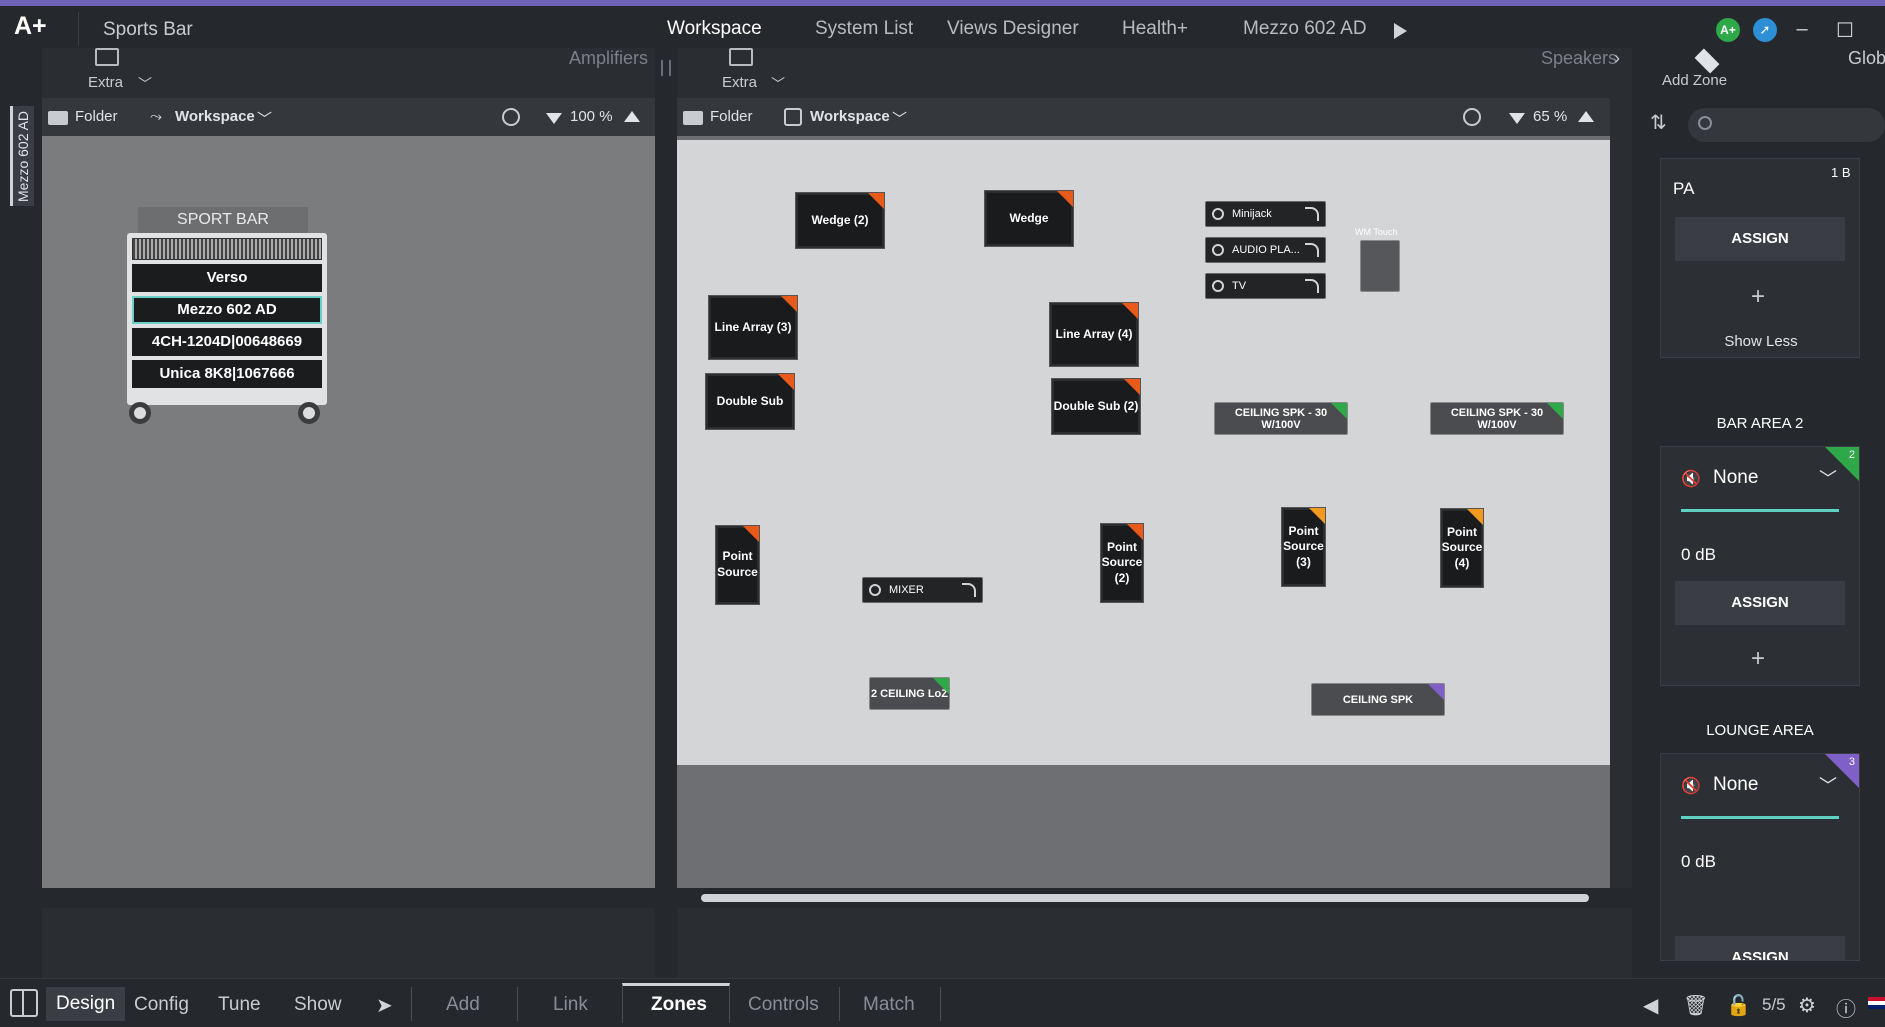 The height and width of the screenshot is (1027, 1885). I want to click on sort-icon: ⇅, so click(1658, 122).